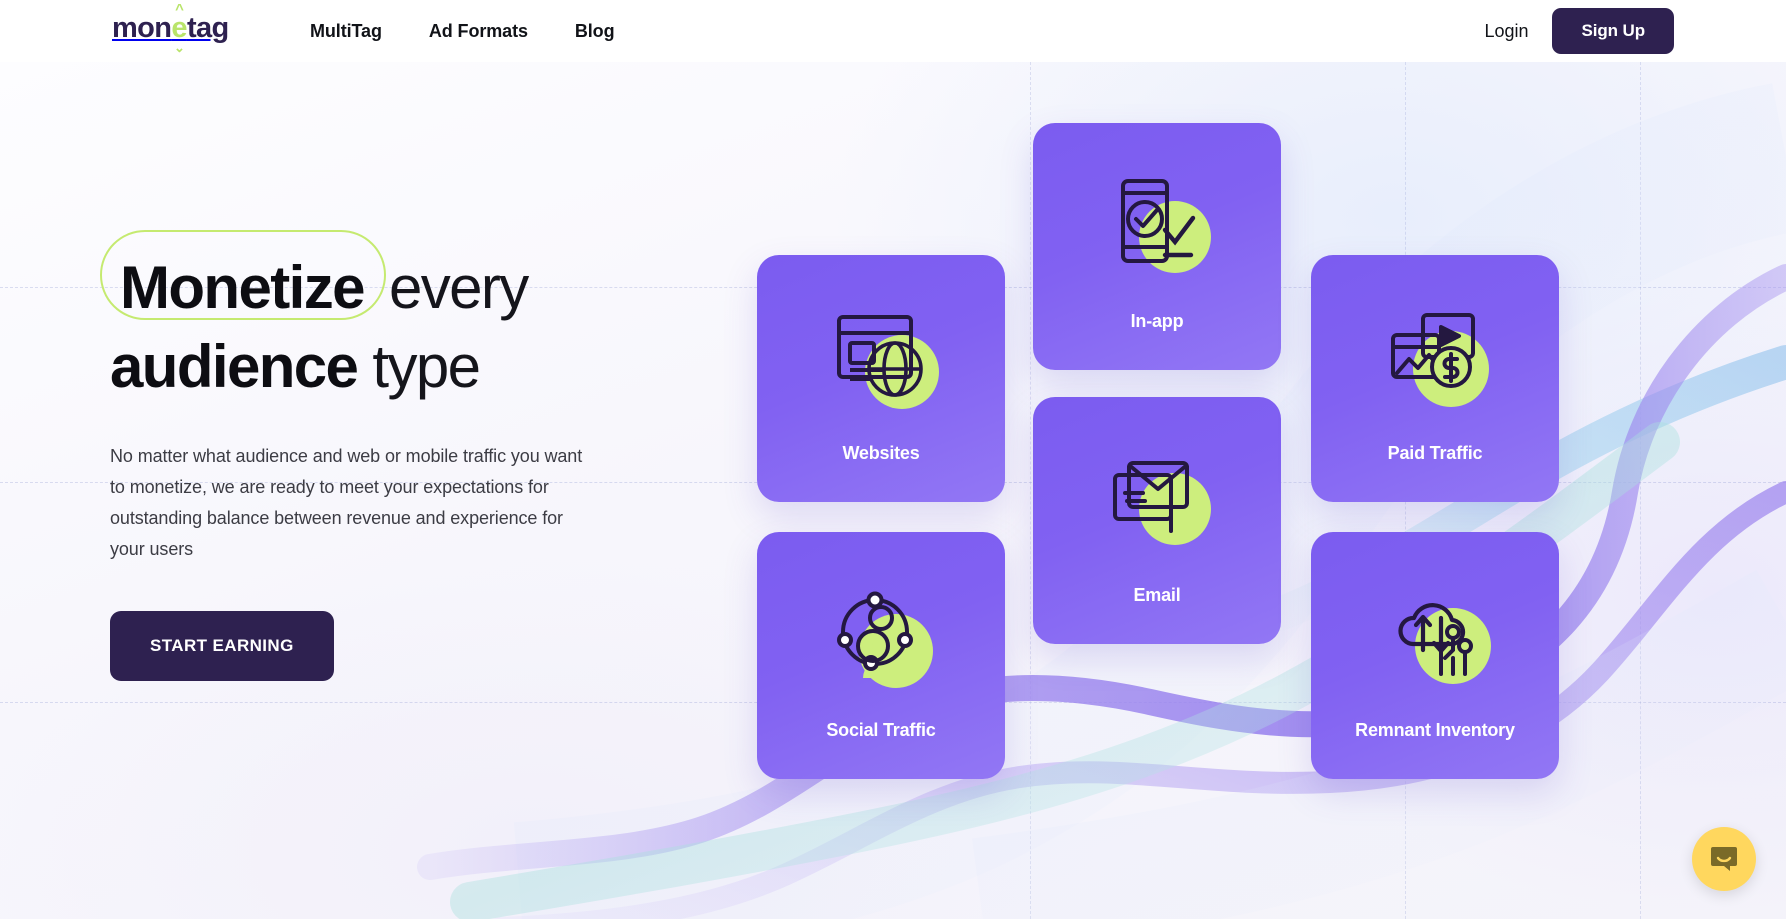 The image size is (1786, 919). What do you see at coordinates (346, 31) in the screenshot?
I see `nav-item-multitag: MultiTag` at bounding box center [346, 31].